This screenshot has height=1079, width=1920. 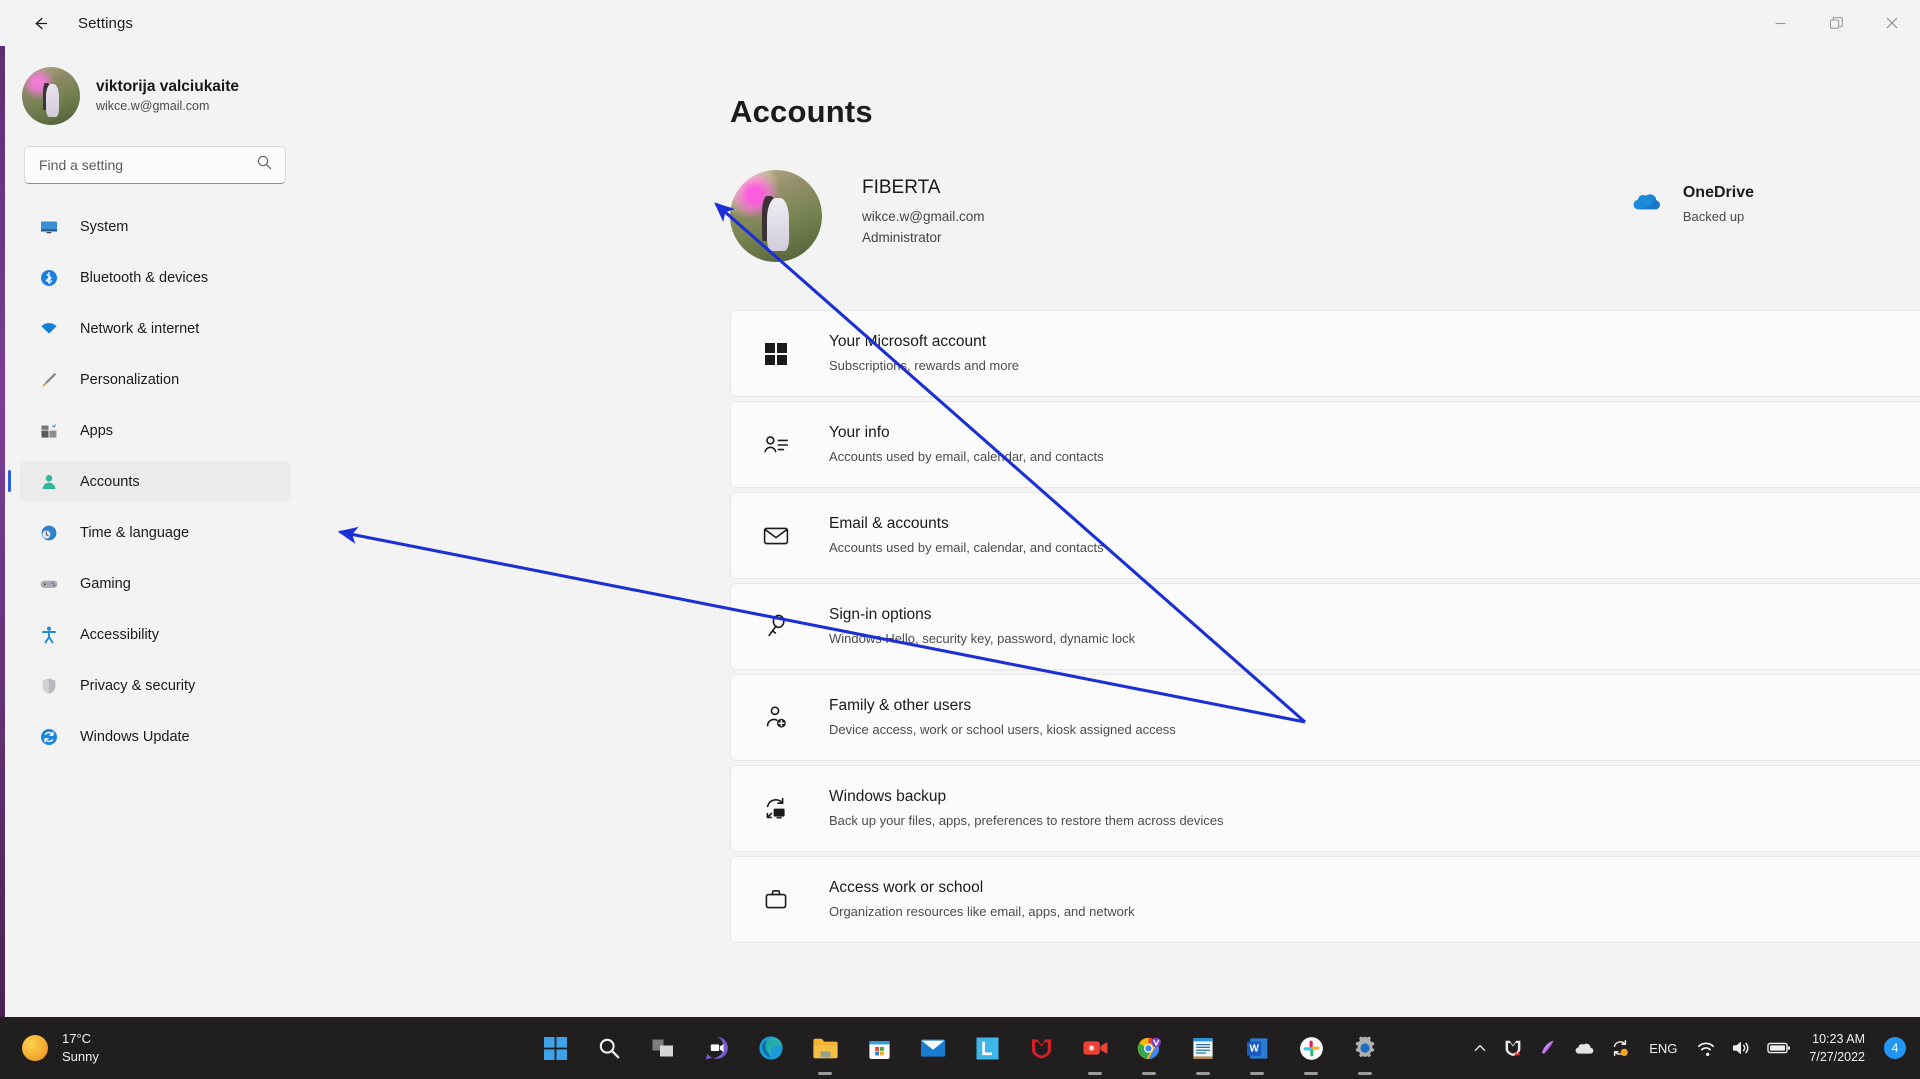 I want to click on close-button, so click(x=1892, y=23).